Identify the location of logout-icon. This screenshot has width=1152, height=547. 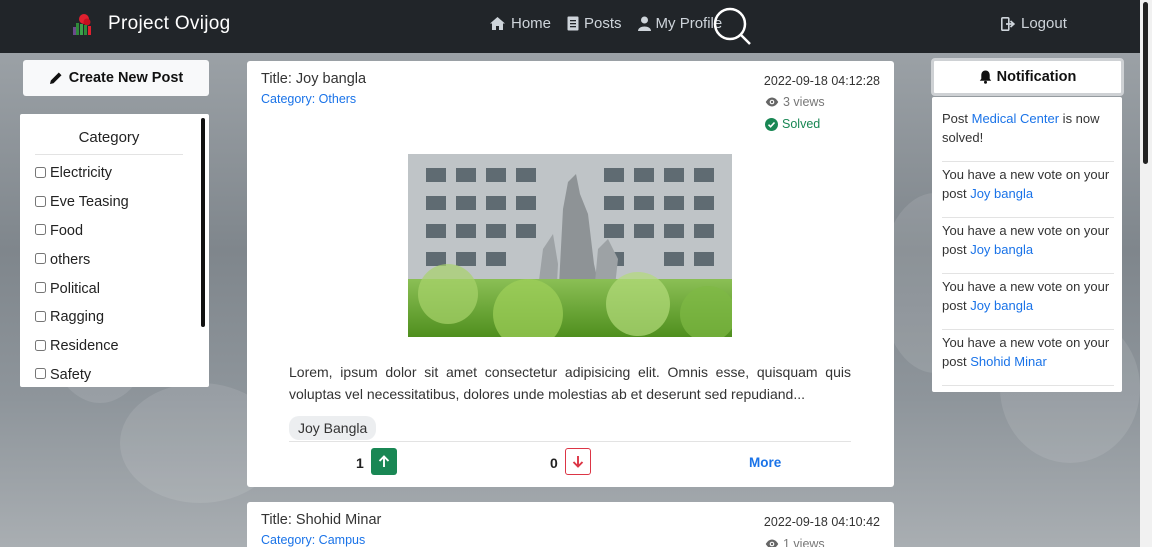
(1008, 23).